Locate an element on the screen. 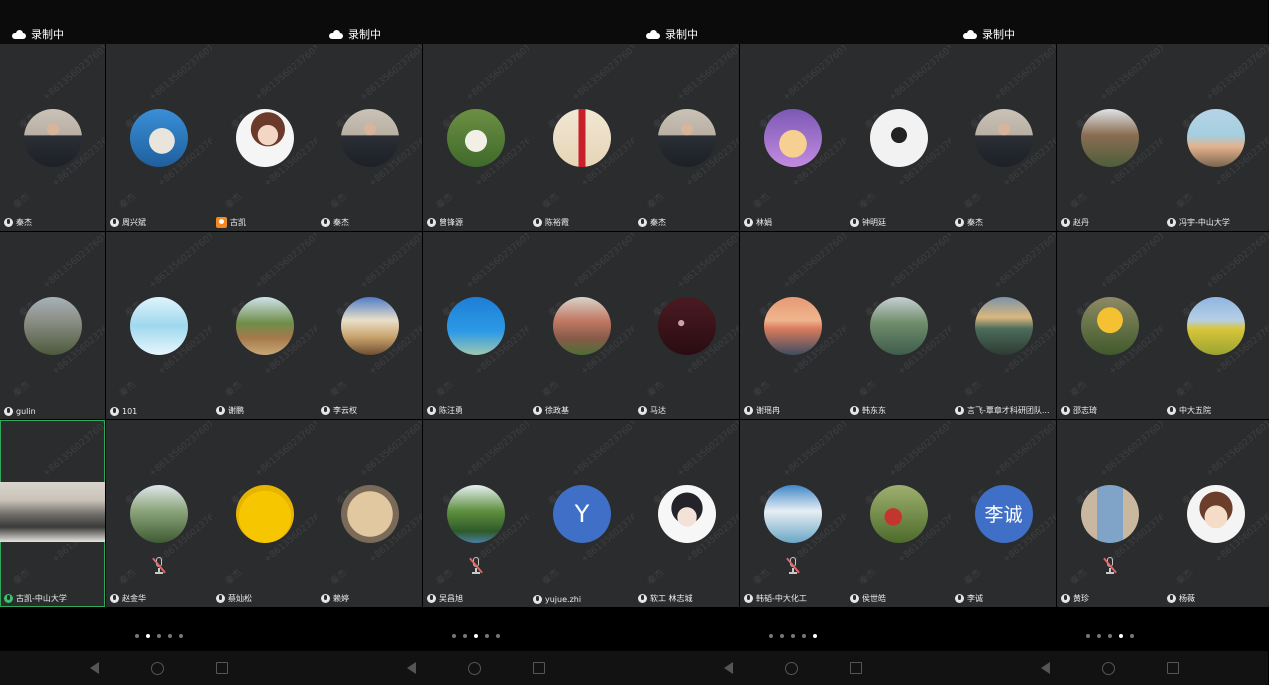  participant-tile: +8613560237601秦杰+8613560237601秦杰赖婷 is located at coordinates (369, 513).